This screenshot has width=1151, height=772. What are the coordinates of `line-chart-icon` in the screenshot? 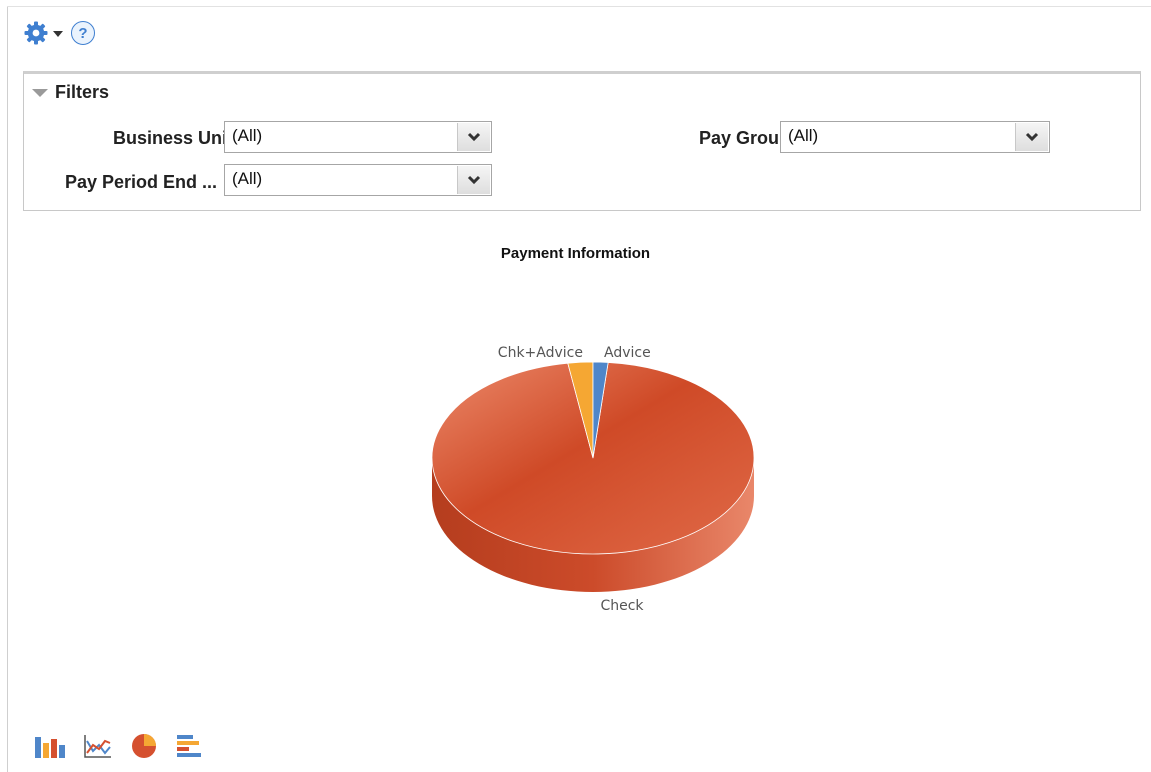 It's located at (98, 746).